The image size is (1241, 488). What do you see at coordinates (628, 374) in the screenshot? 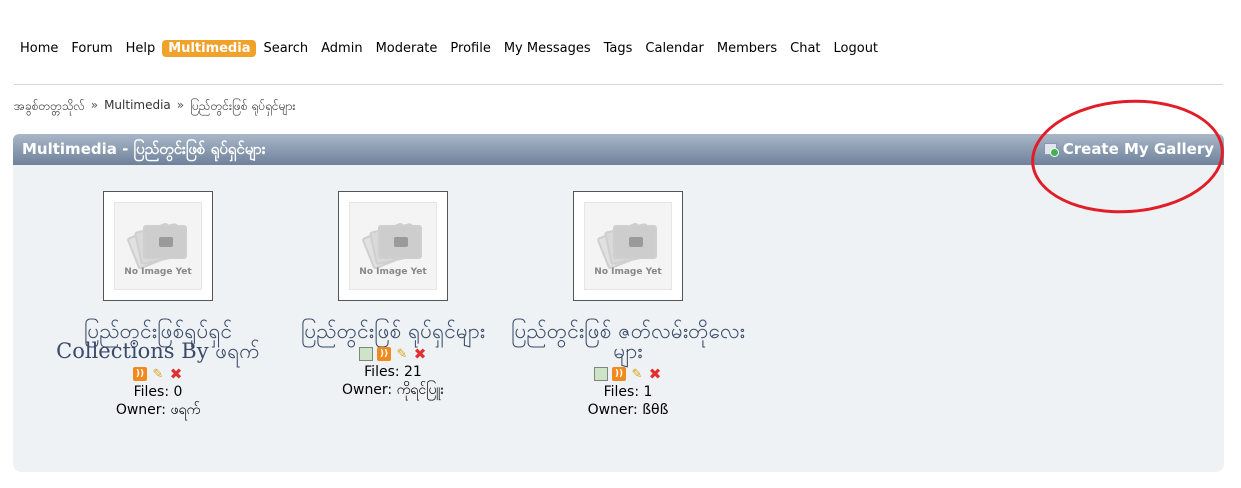
I see `gallery-actions: )) ✎ ✖` at bounding box center [628, 374].